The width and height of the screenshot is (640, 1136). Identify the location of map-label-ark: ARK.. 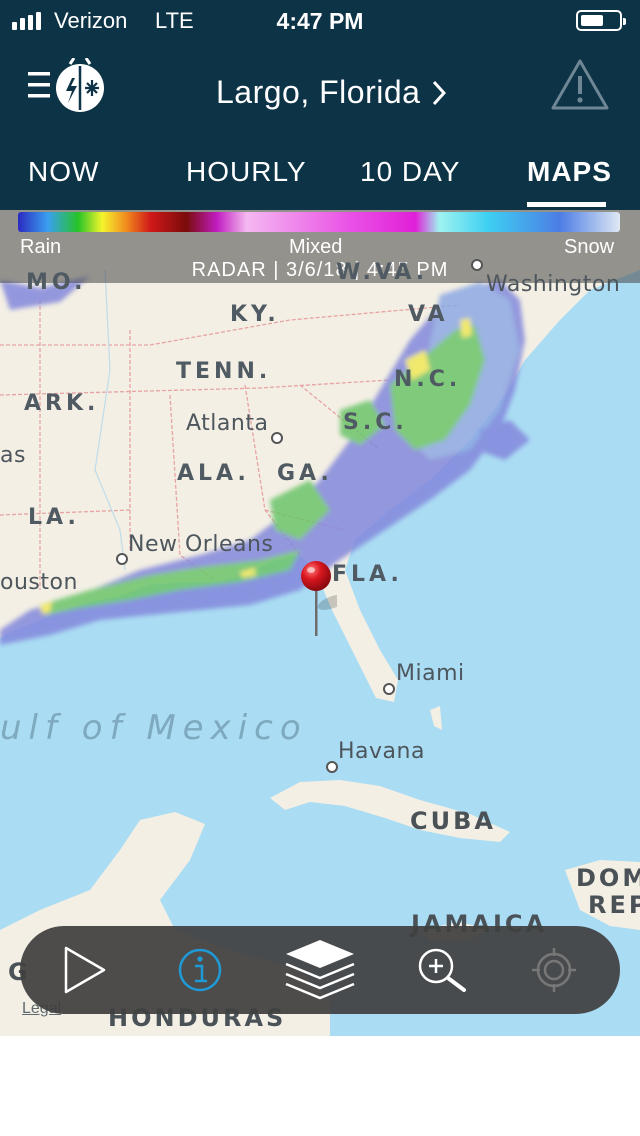
(62, 403).